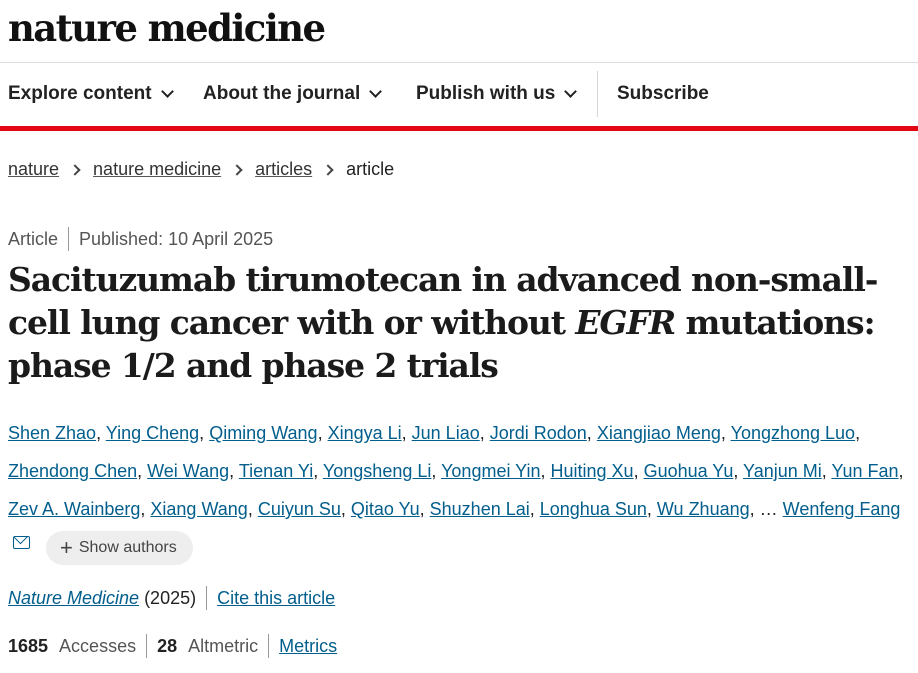  I want to click on author-link: Yongsheng Li, so click(377, 471).